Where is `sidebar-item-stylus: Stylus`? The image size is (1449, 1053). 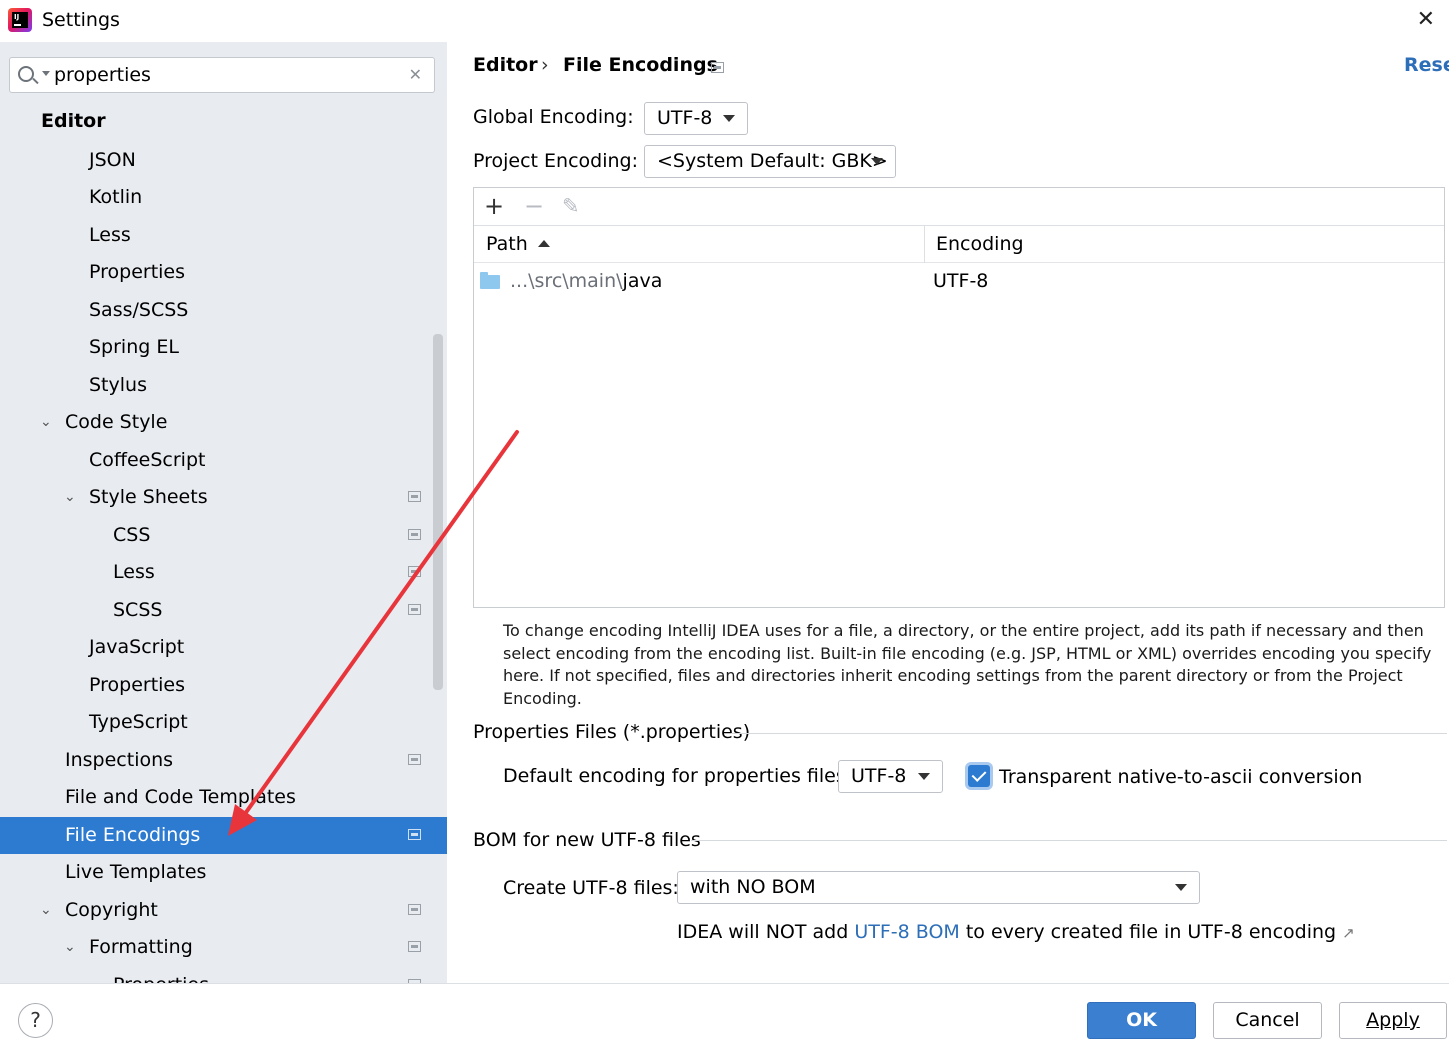
sidebar-item-stylus: Stylus is located at coordinates (223, 385).